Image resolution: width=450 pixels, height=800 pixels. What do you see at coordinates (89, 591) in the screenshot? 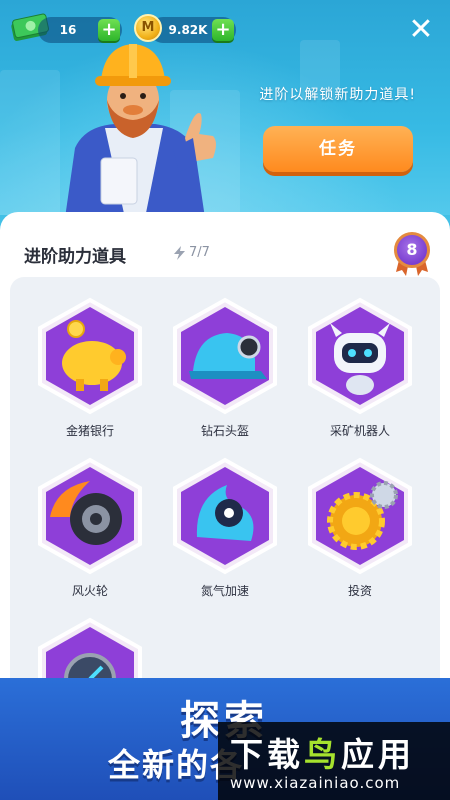
I see `item-label: 风火轮` at bounding box center [89, 591].